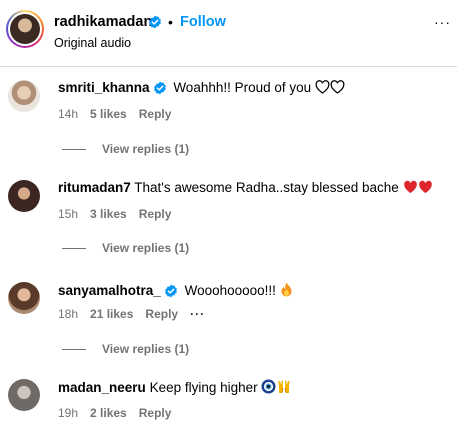  I want to click on follow-button: Follow, so click(203, 22).